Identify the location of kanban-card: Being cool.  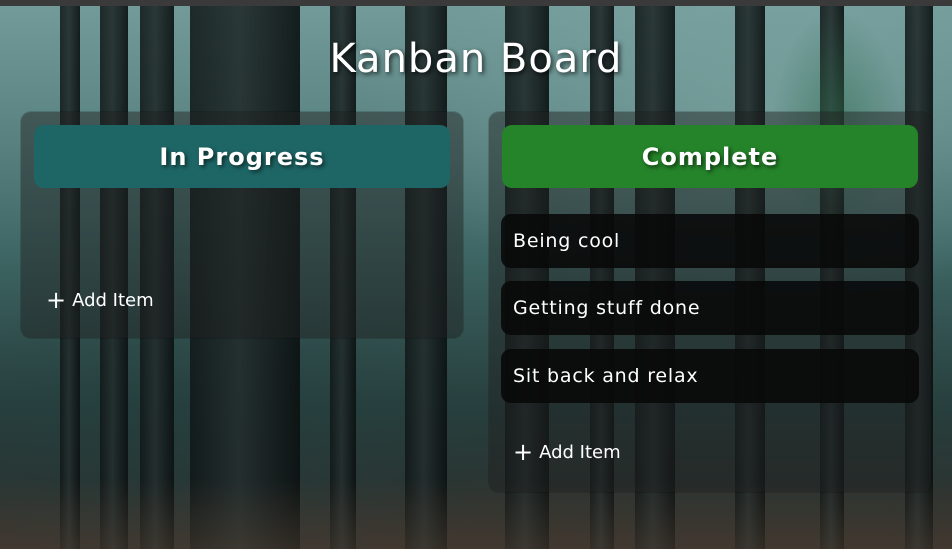
(710, 241).